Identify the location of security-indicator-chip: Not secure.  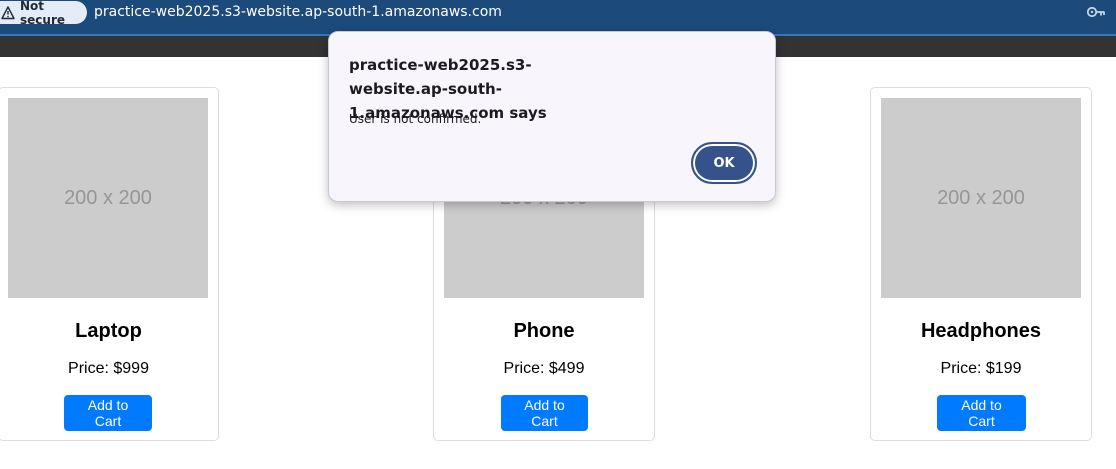
(43, 13).